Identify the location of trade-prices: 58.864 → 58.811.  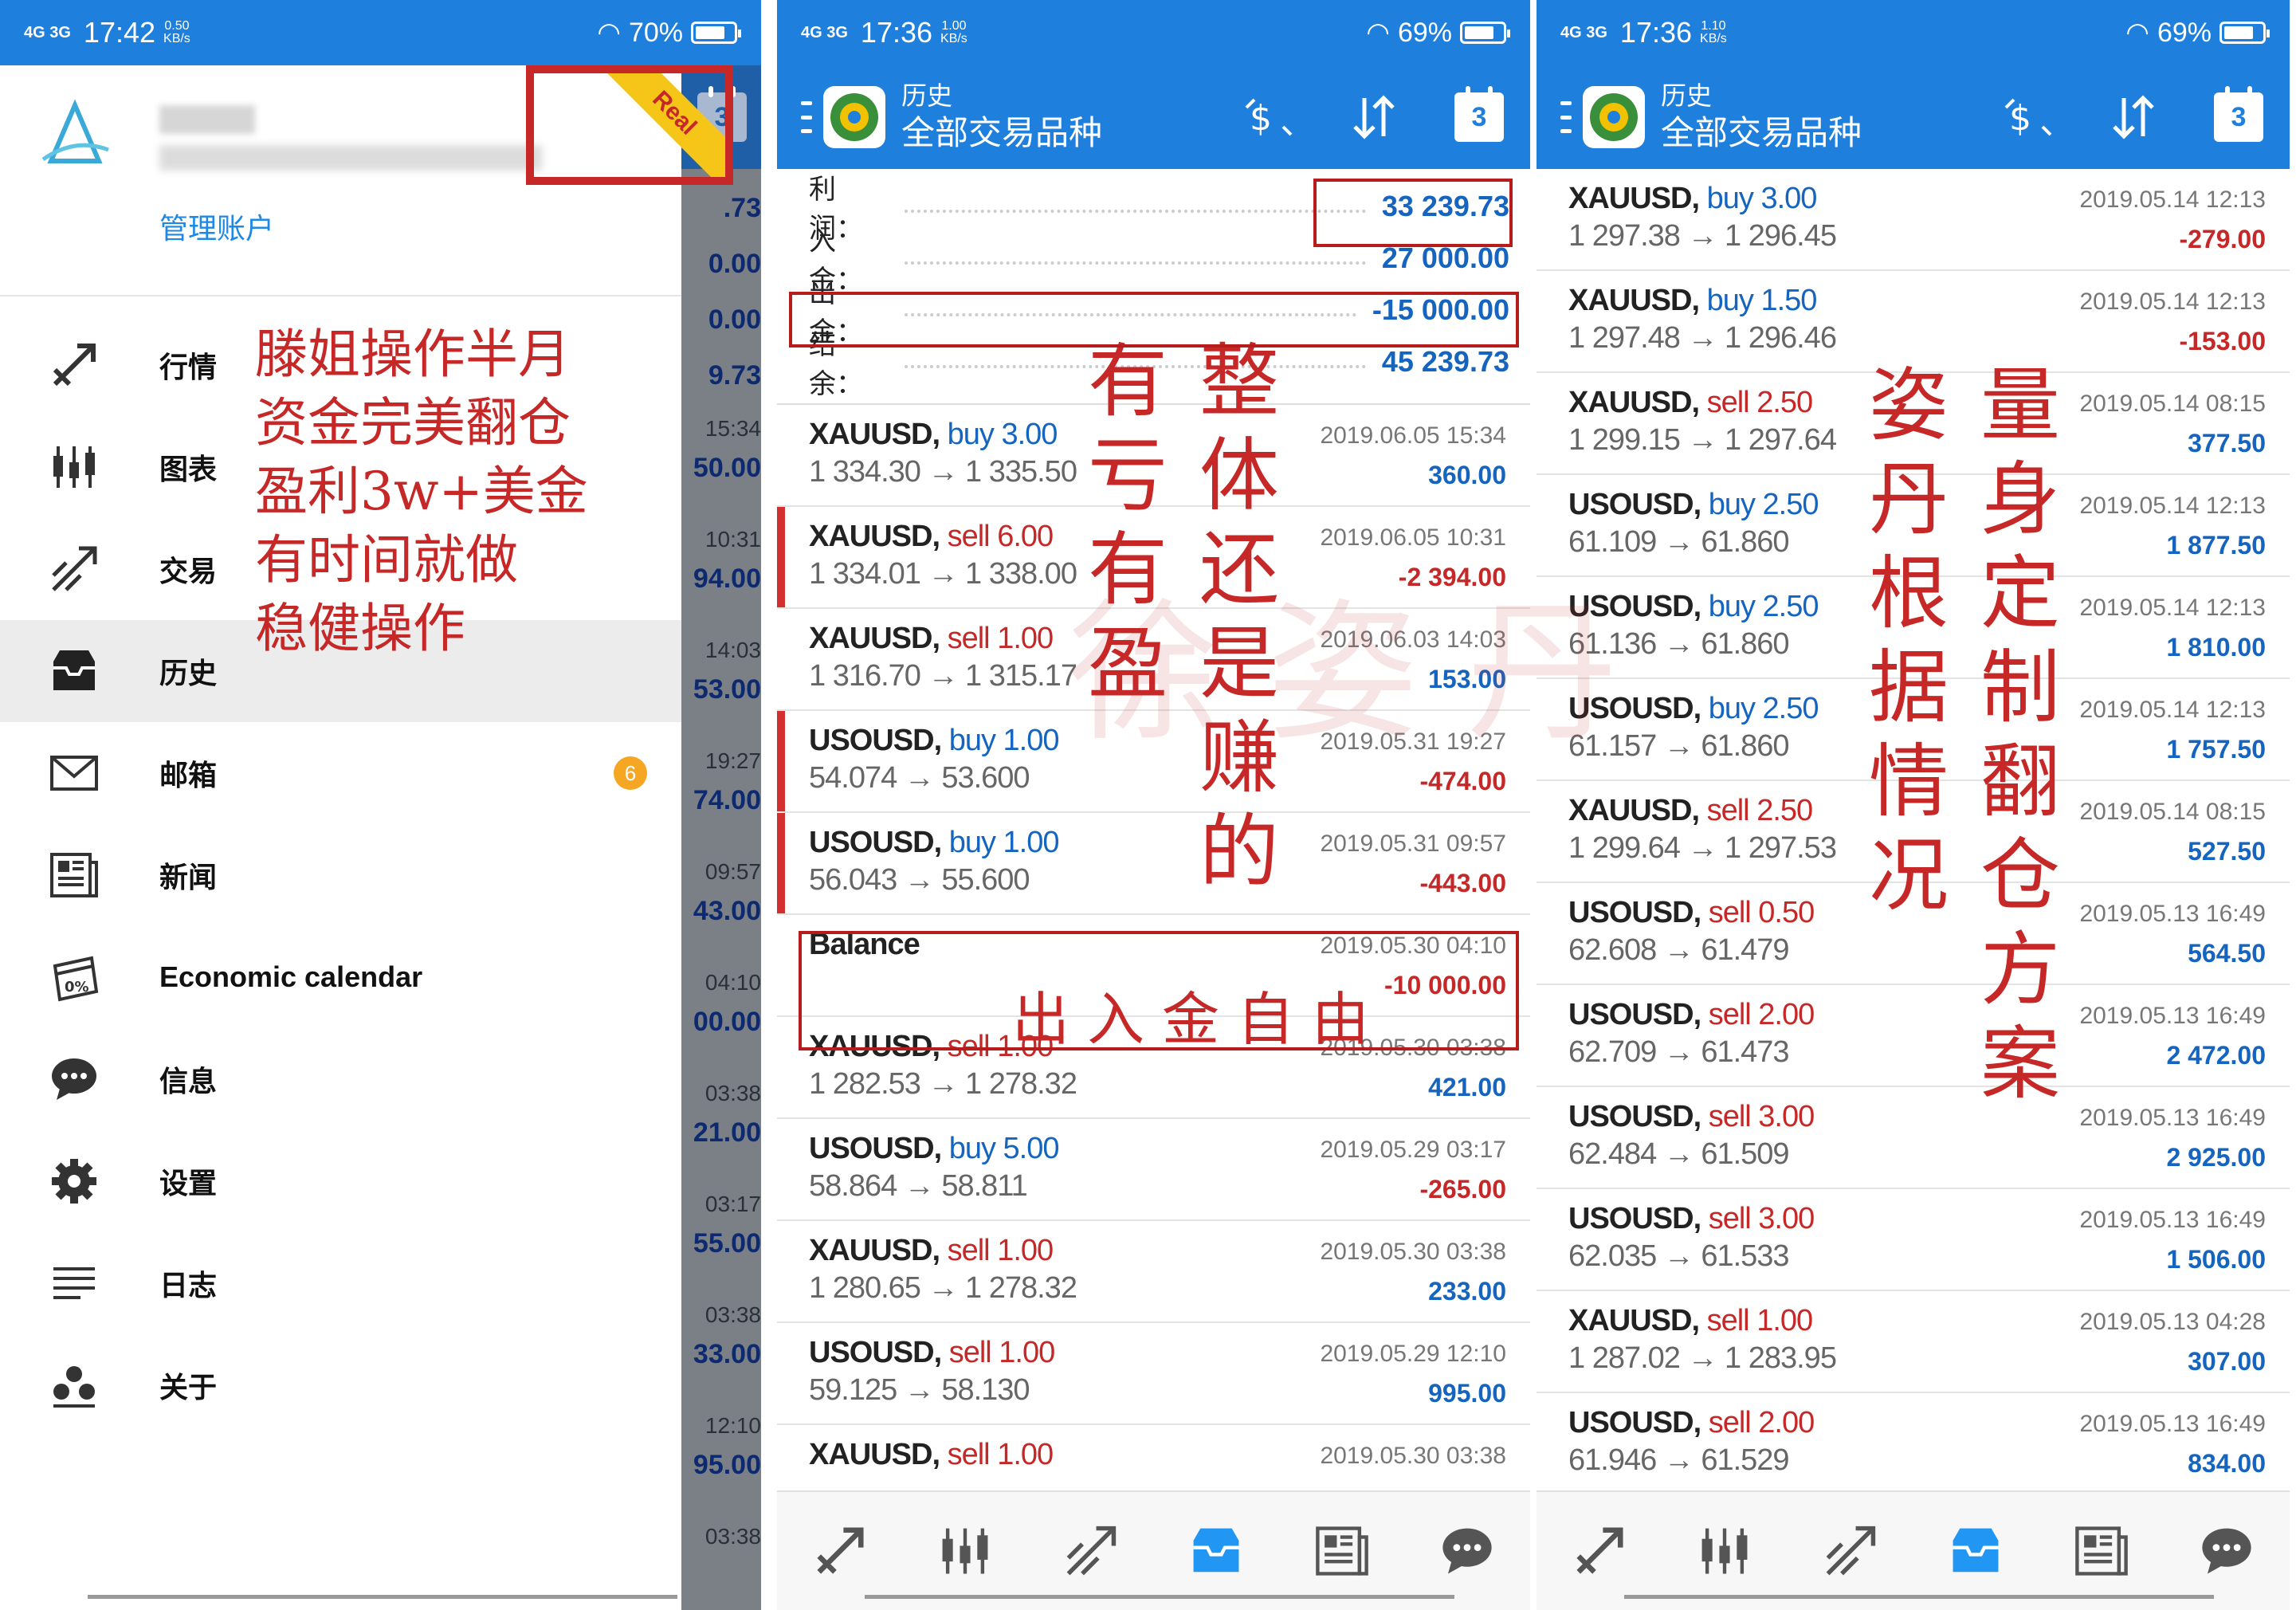
(918, 1186).